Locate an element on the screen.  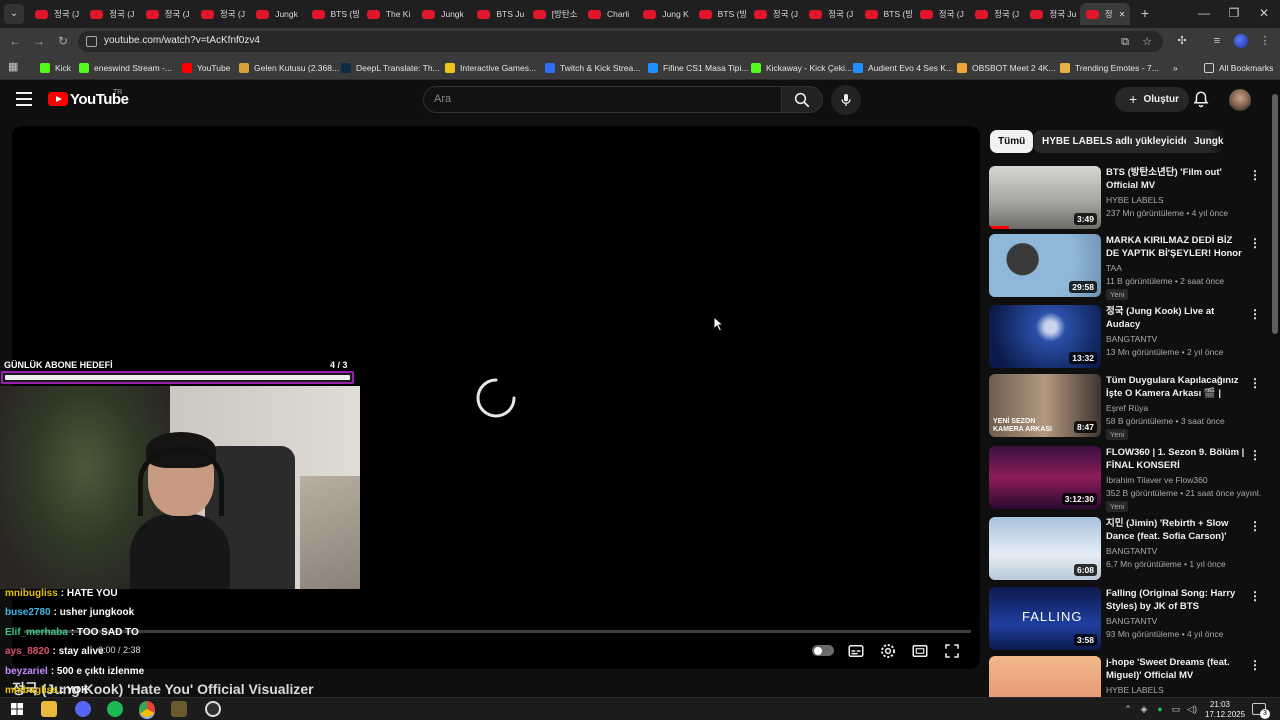
extensions-puzzle-icon: ✣ is located at coordinates (1182, 41).